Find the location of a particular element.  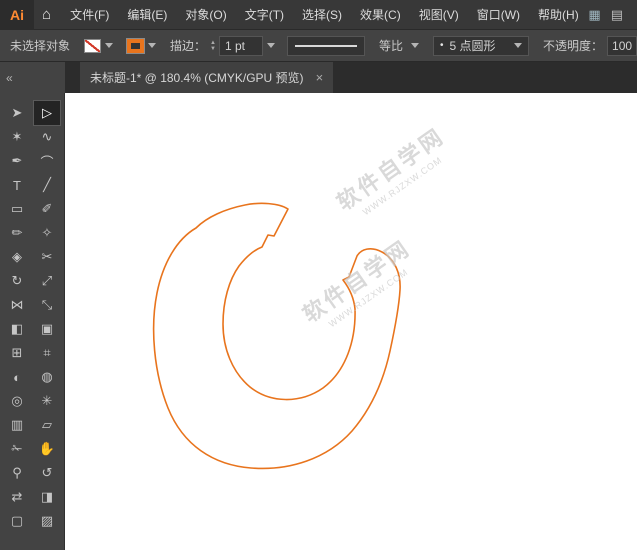

curvature-tool: ⌒ is located at coordinates (47, 161).